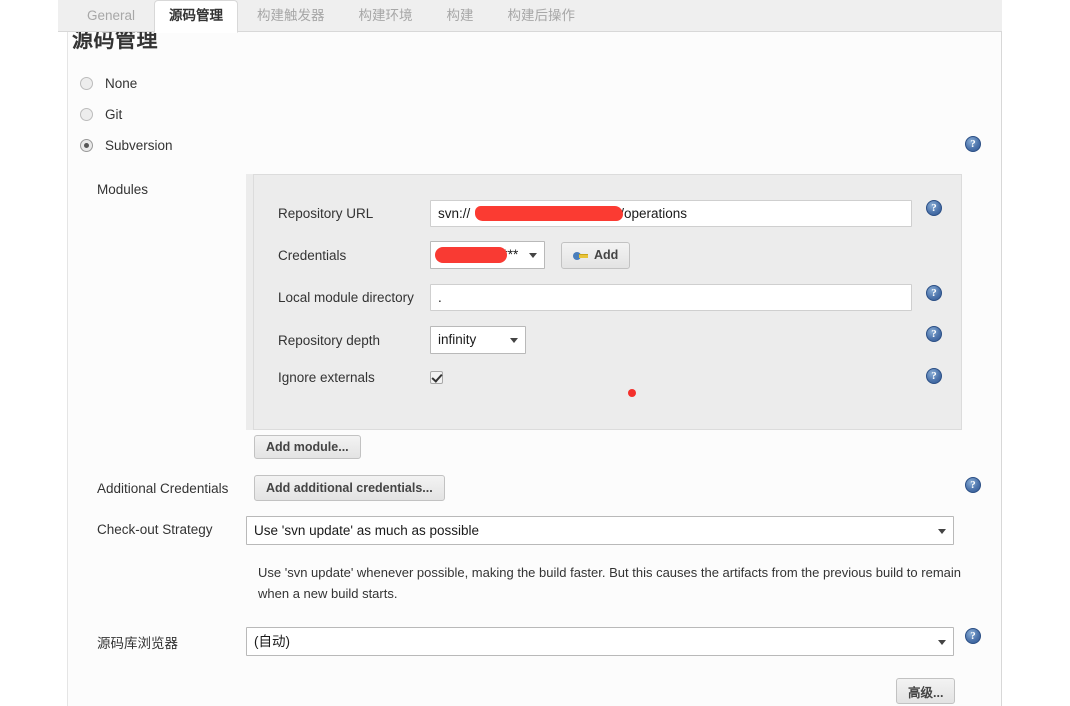 This screenshot has width=1070, height=706. Describe the element at coordinates (973, 636) in the screenshot. I see `help-icon-repository-browser: ?` at that location.